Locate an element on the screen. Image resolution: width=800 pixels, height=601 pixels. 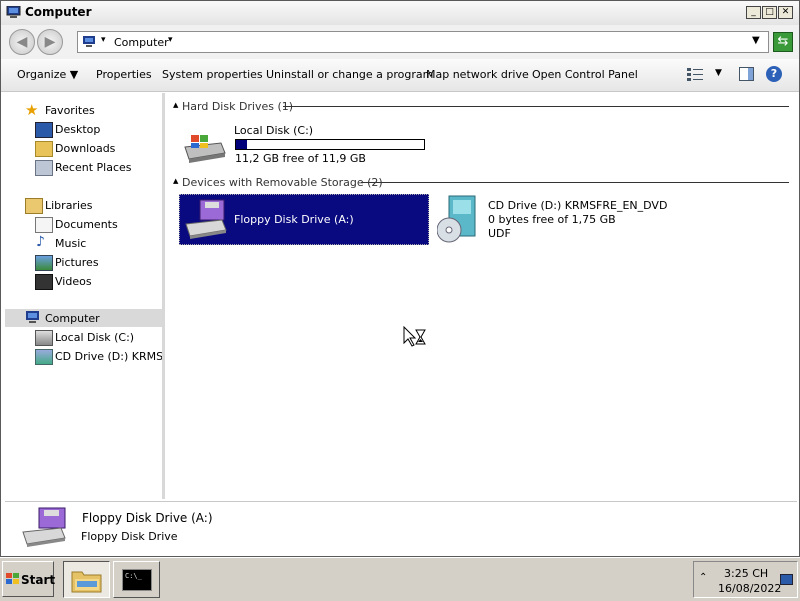
nav-local-disk: Local Disk (C:) is located at coordinates (83, 337).